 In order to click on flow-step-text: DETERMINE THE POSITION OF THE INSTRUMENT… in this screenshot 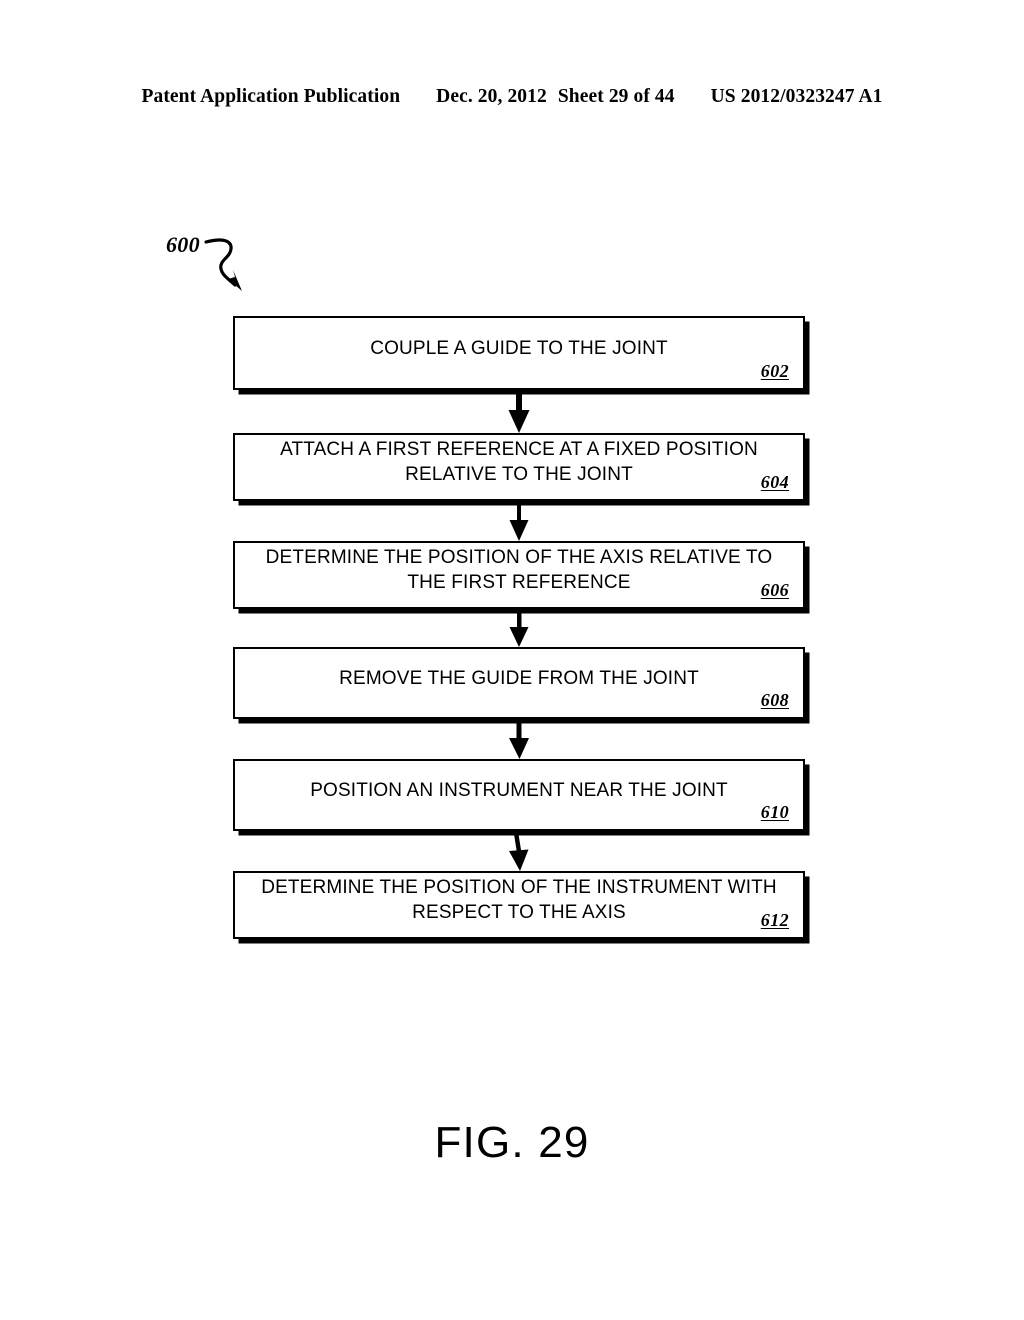, I will do `click(519, 900)`.